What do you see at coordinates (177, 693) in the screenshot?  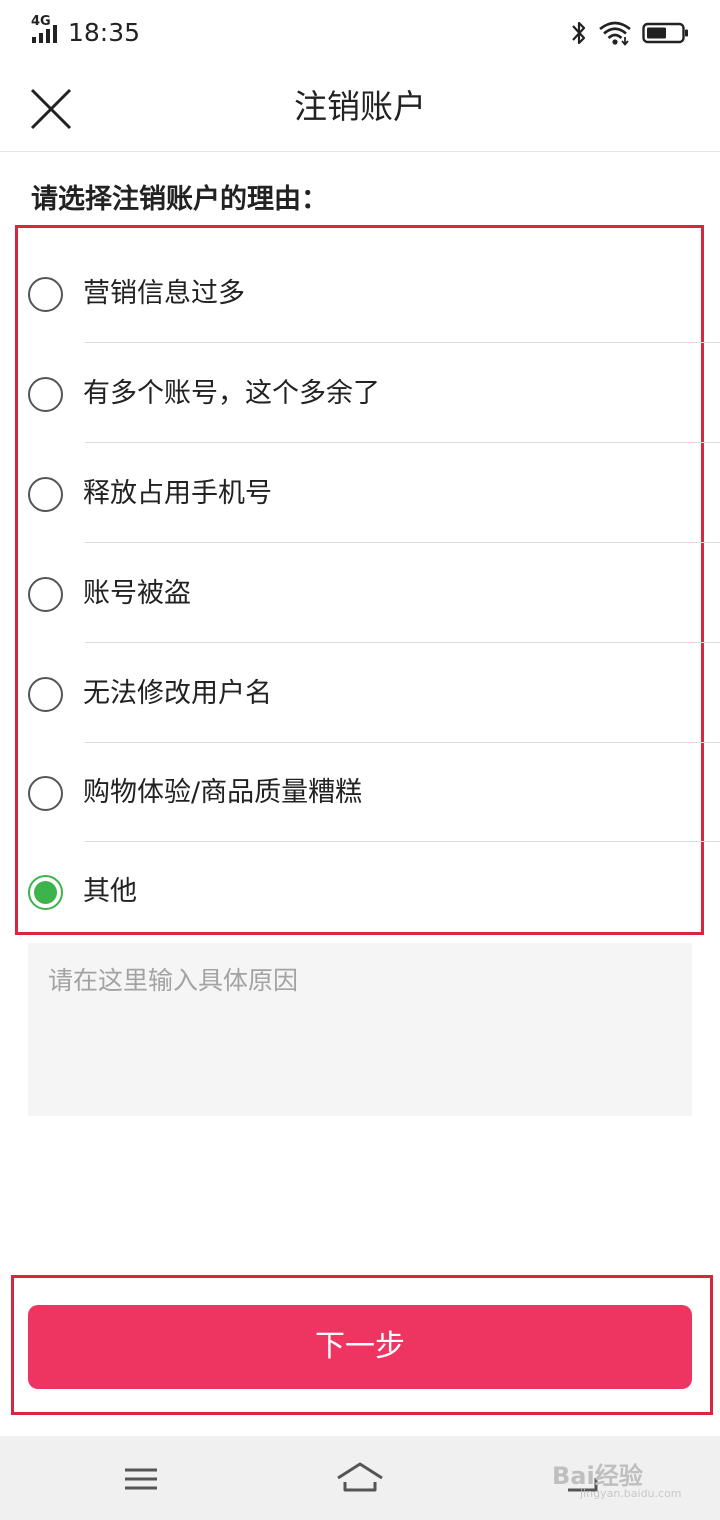 I see `option-label: 无法修改用户名` at bounding box center [177, 693].